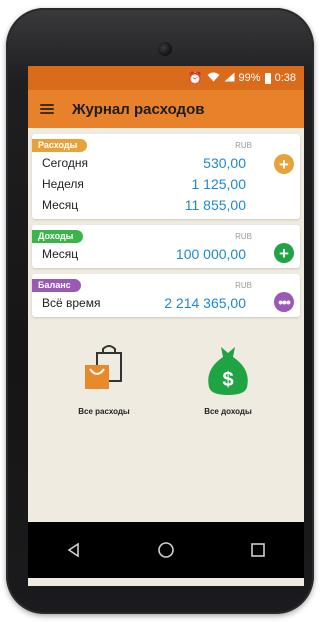  What do you see at coordinates (166, 379) in the screenshot?
I see `tiles: Все расходы $ Все доходы` at bounding box center [166, 379].